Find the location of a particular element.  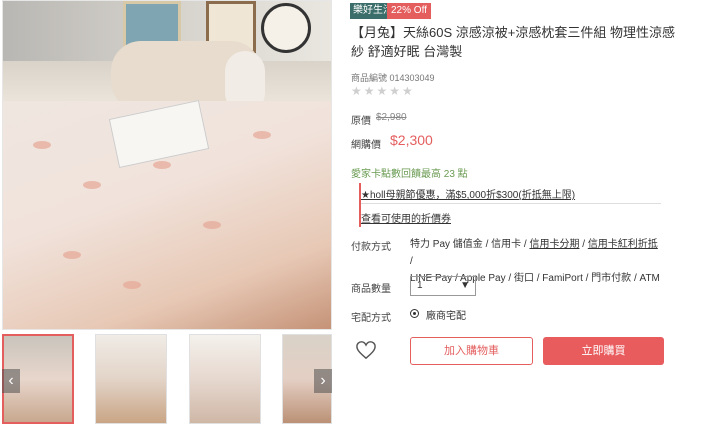

chevron-down-icon: ▼ is located at coordinates (465, 285).